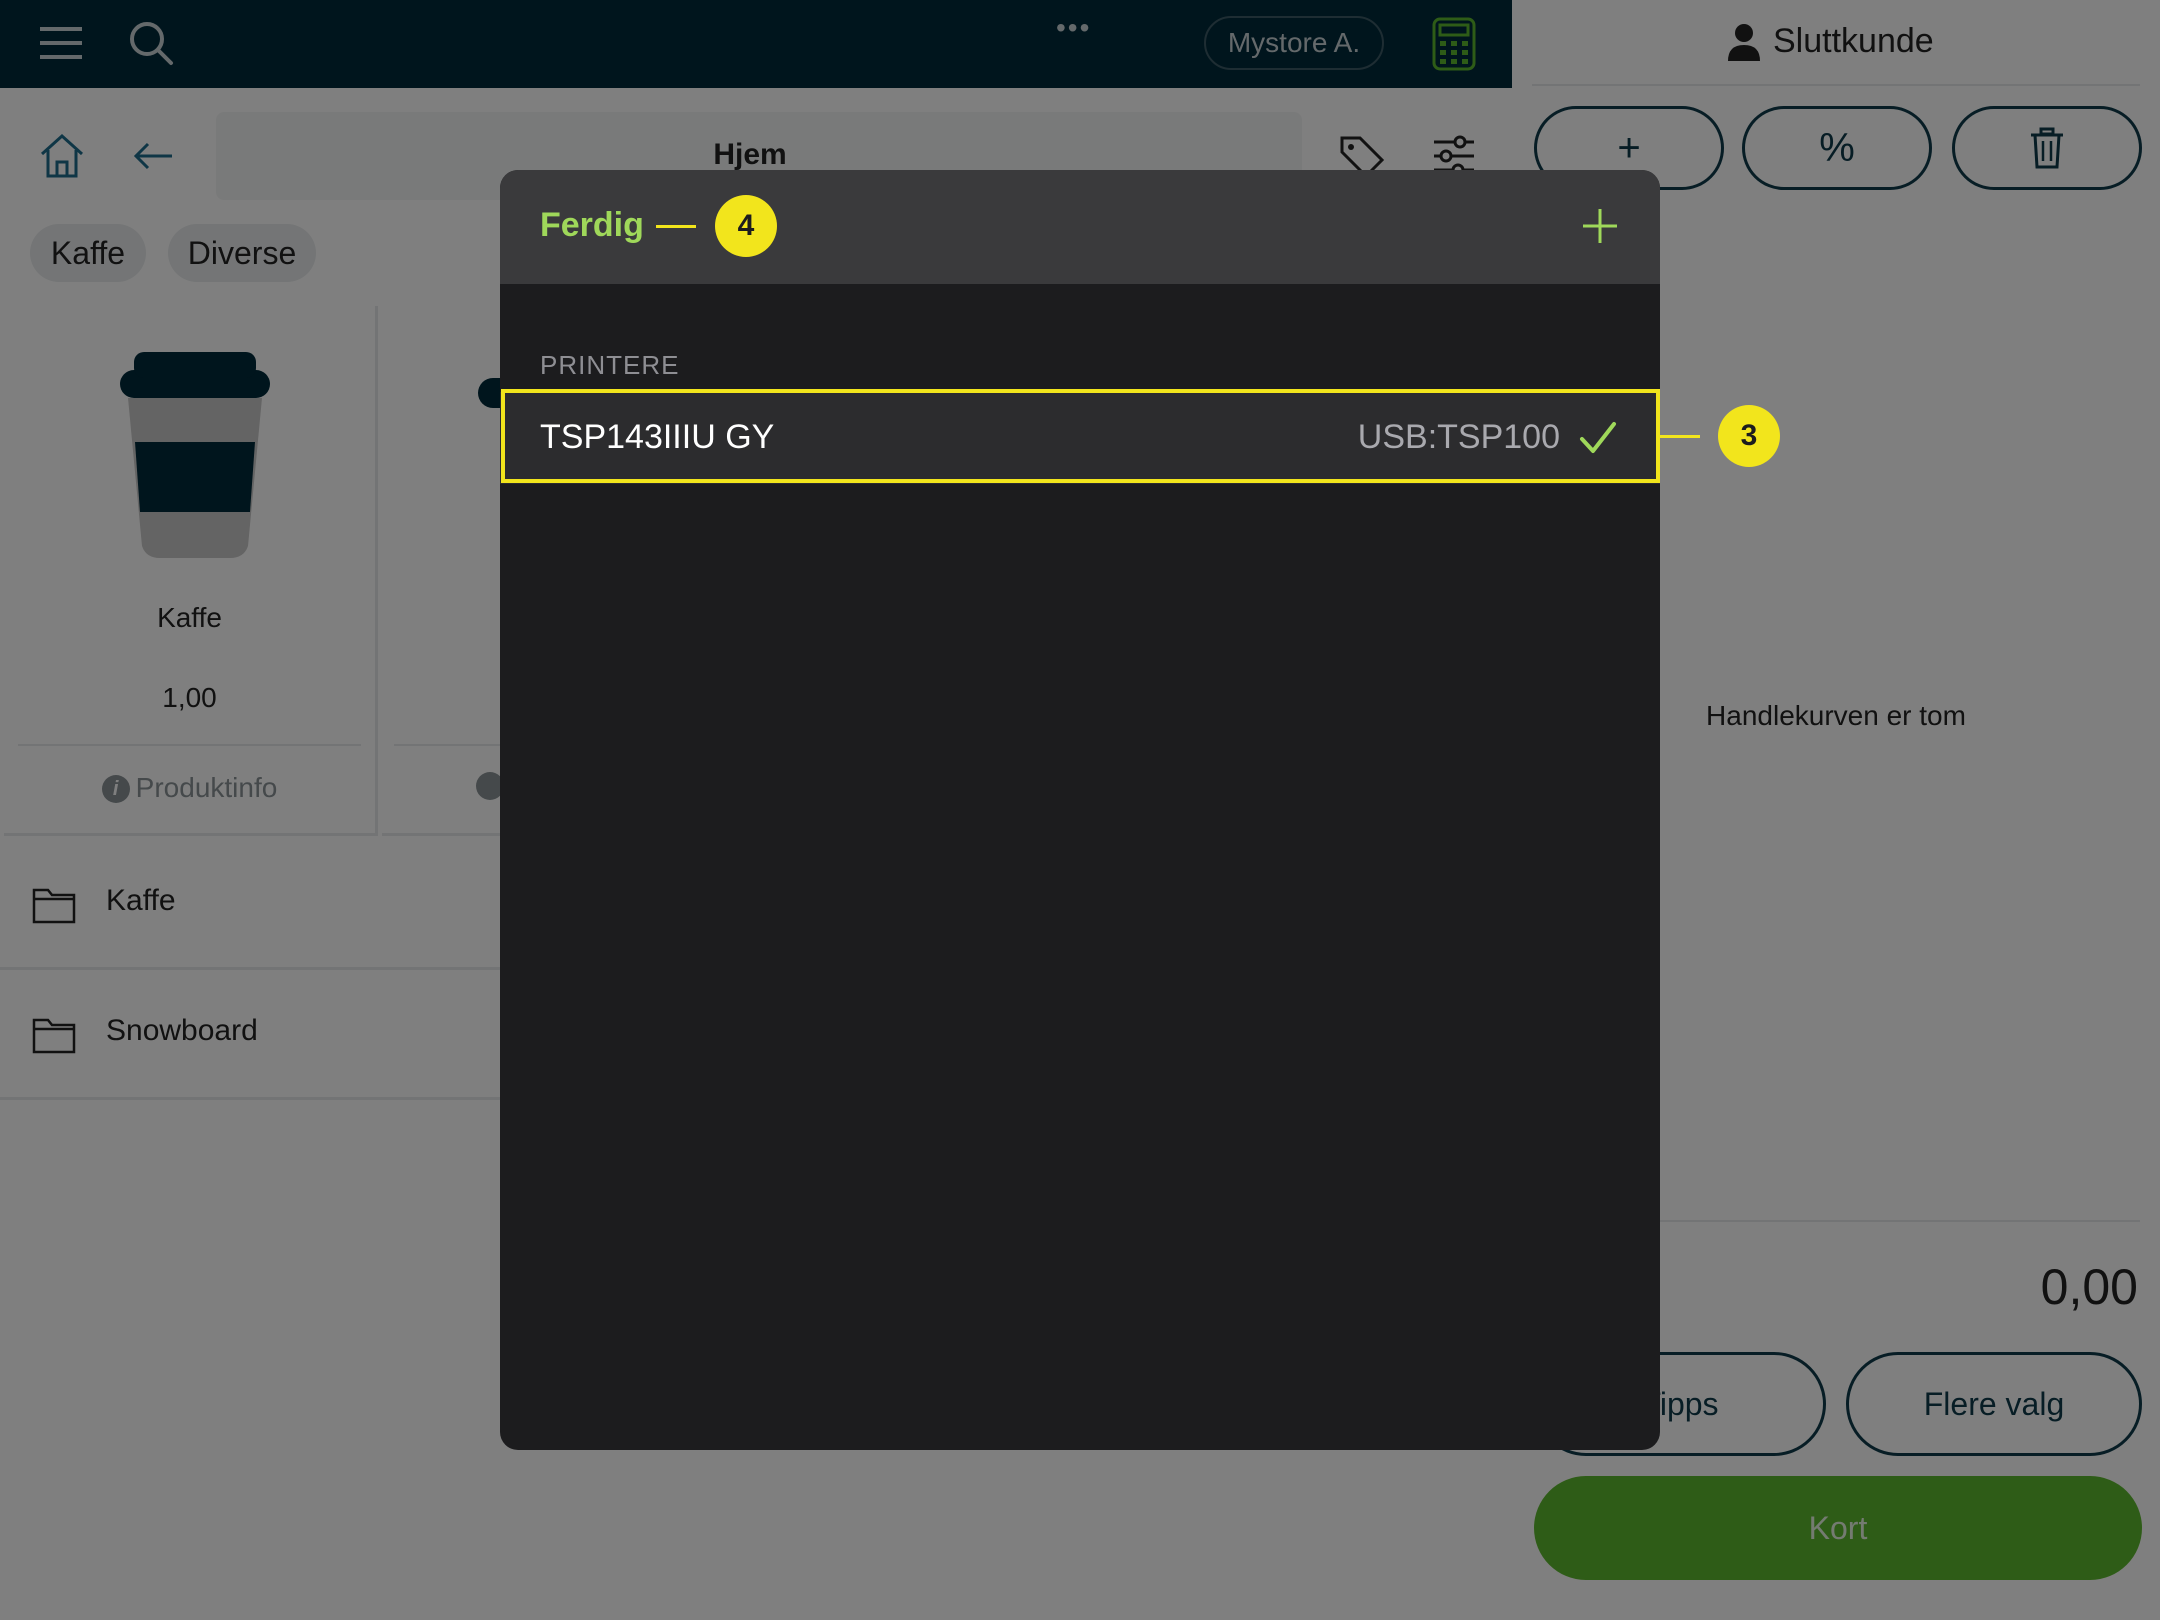 Image resolution: width=2160 pixels, height=1620 pixels. I want to click on printers-section-label: PRINTERE, so click(610, 365).